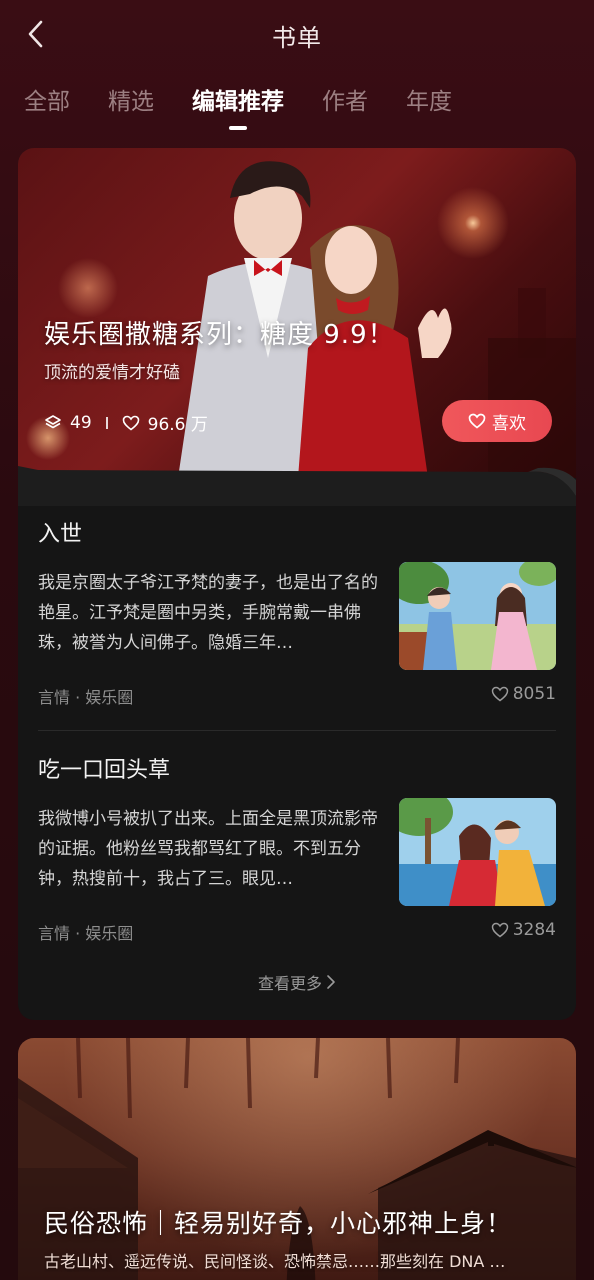 The width and height of the screenshot is (594, 1280). I want to click on book-count-stat: 49, so click(68, 423).